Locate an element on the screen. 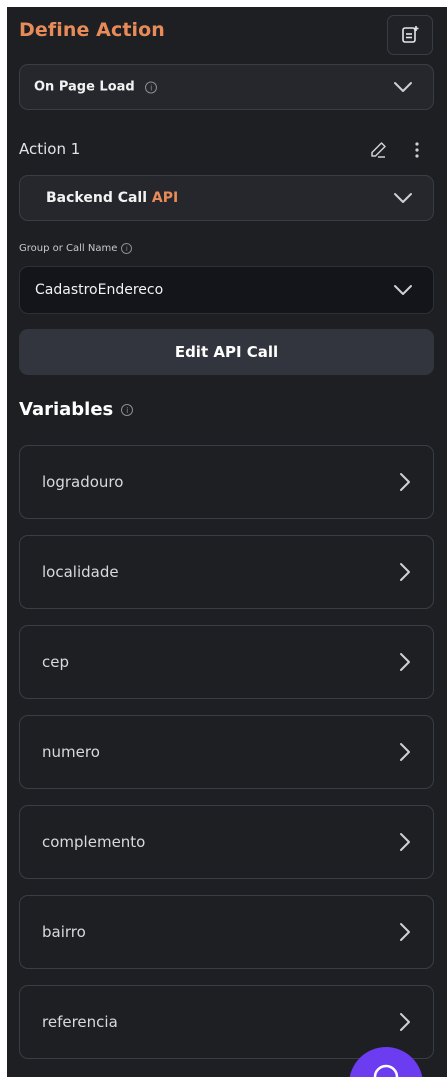 The image size is (447, 1077). variable-label: localidade is located at coordinates (80, 572).